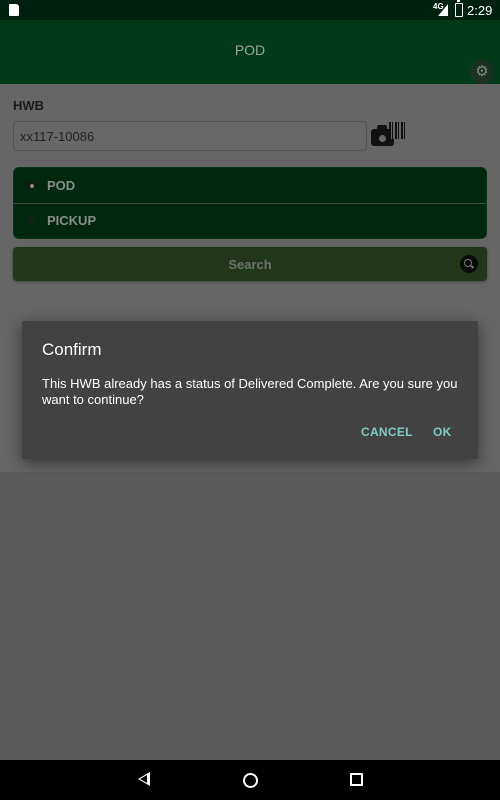 This screenshot has width=500, height=800. Describe the element at coordinates (72, 349) in the screenshot. I see `dialog-title: Confirm` at that location.